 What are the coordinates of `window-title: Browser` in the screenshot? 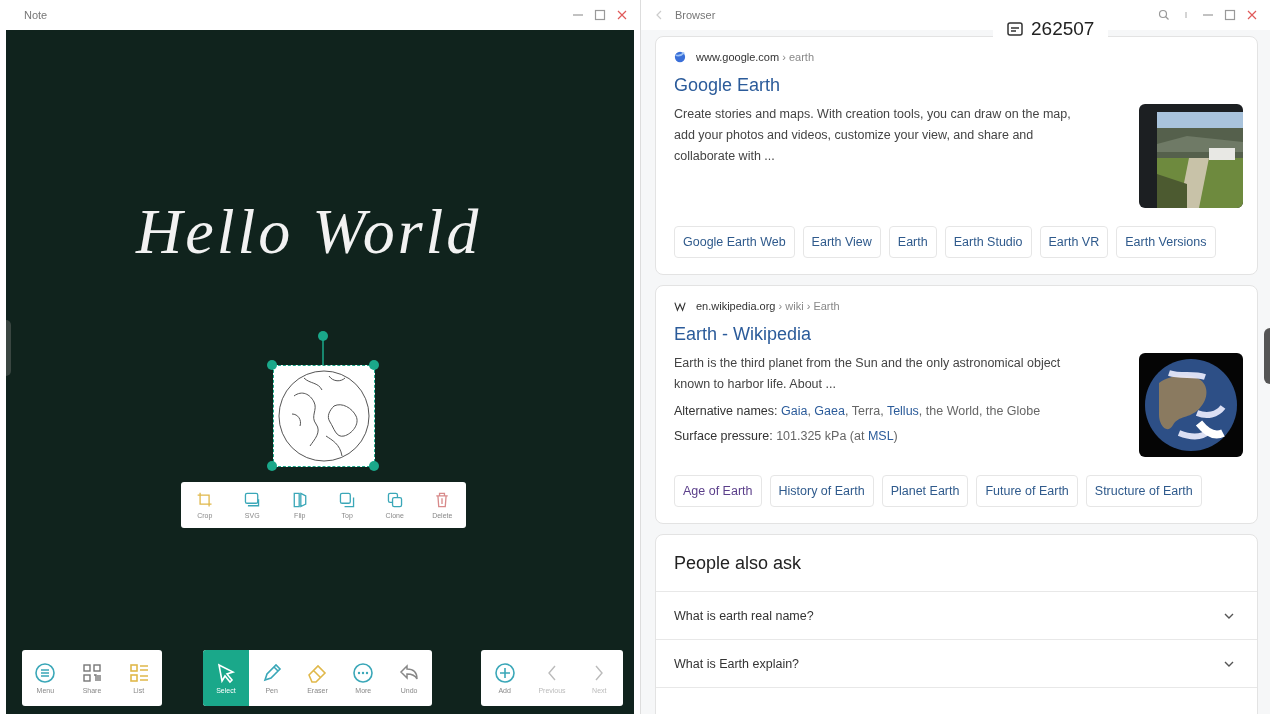 It's located at (696, 15).